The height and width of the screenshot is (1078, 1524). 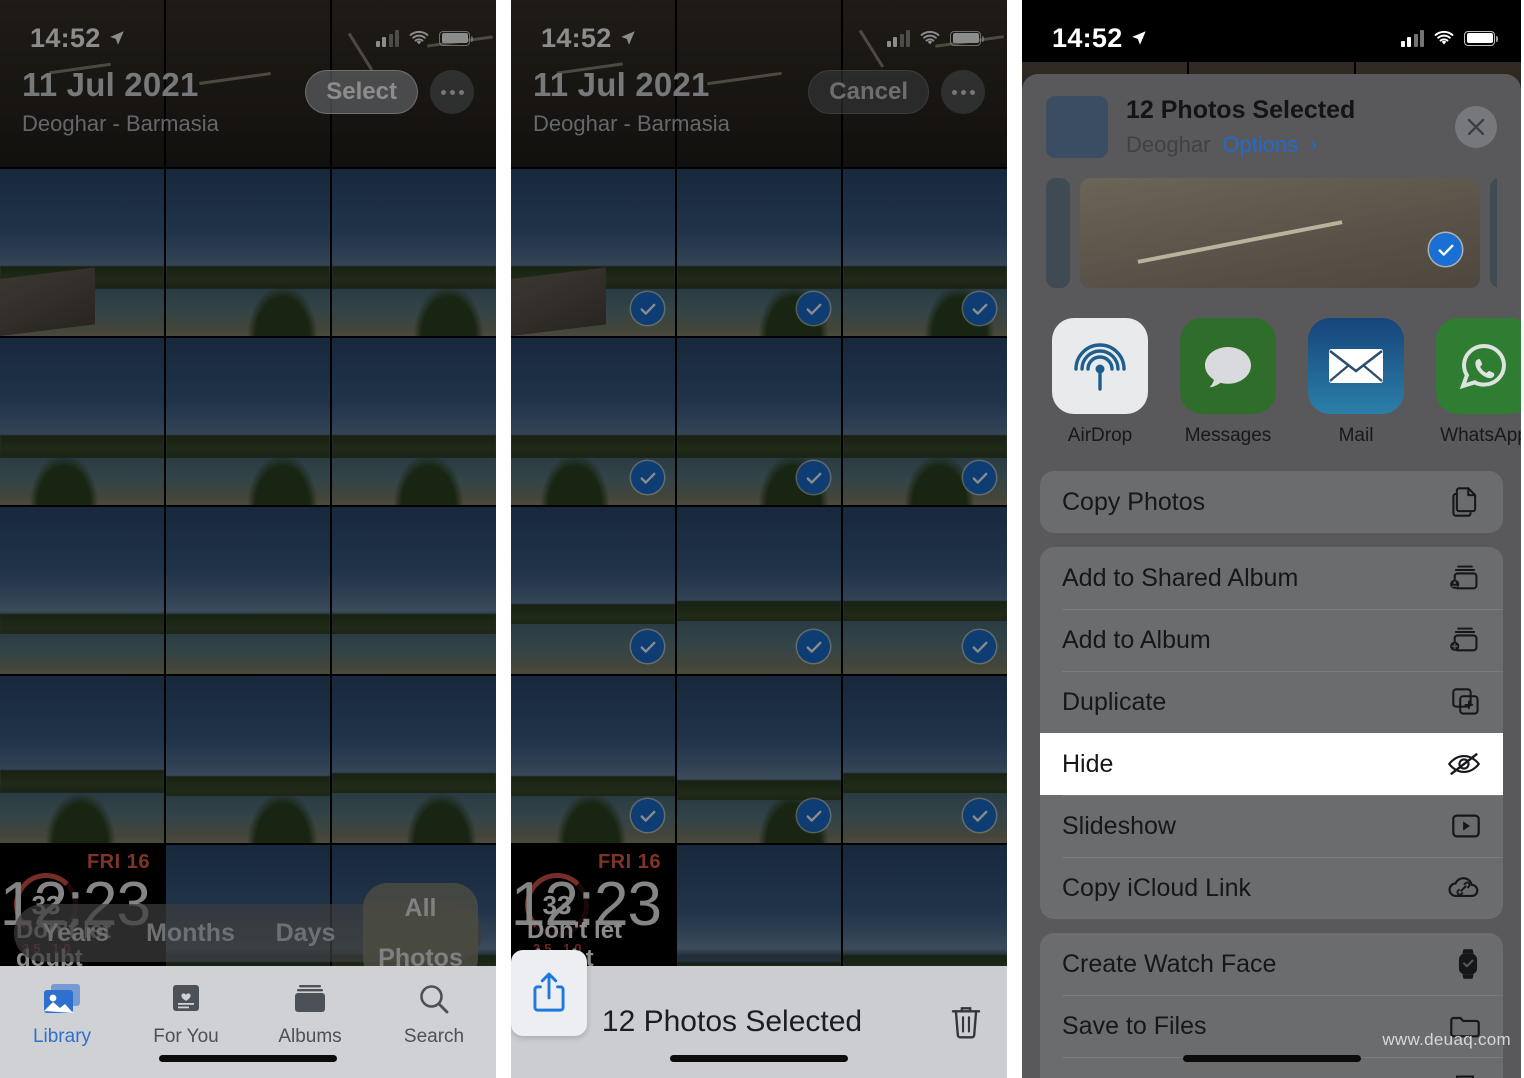 What do you see at coordinates (1461, 964) in the screenshot?
I see `watch-icon` at bounding box center [1461, 964].